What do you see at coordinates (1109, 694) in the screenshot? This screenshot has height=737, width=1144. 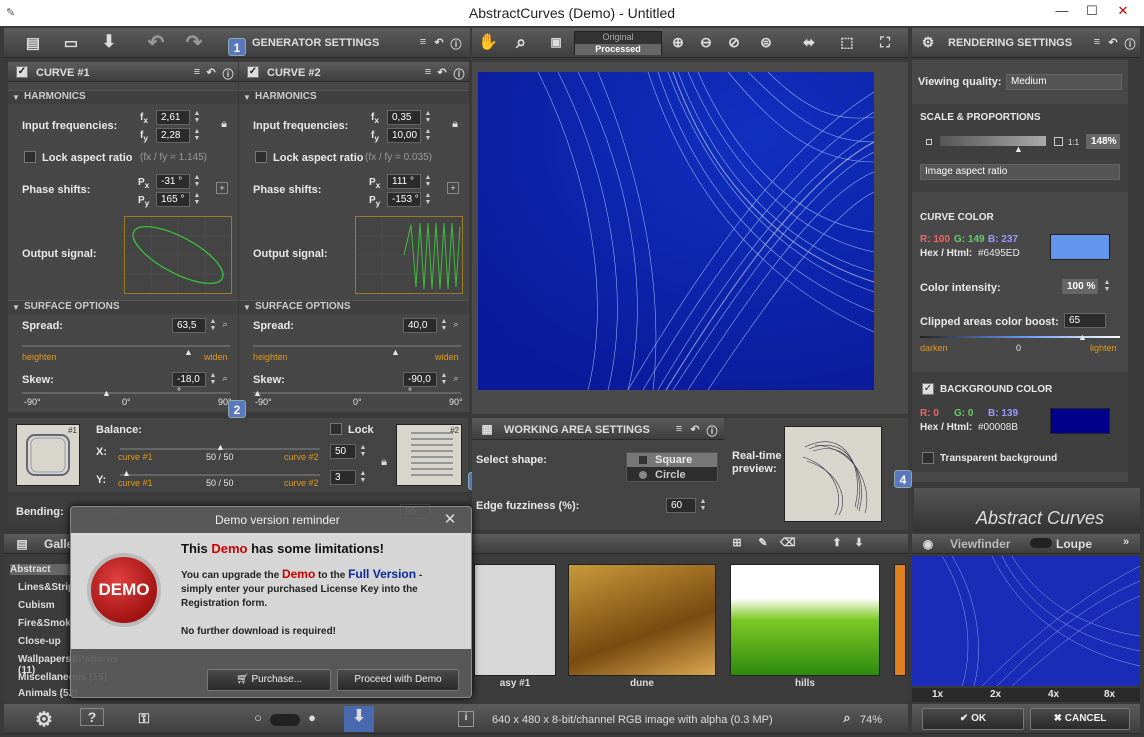 I see `zoom-8x: 8x` at bounding box center [1109, 694].